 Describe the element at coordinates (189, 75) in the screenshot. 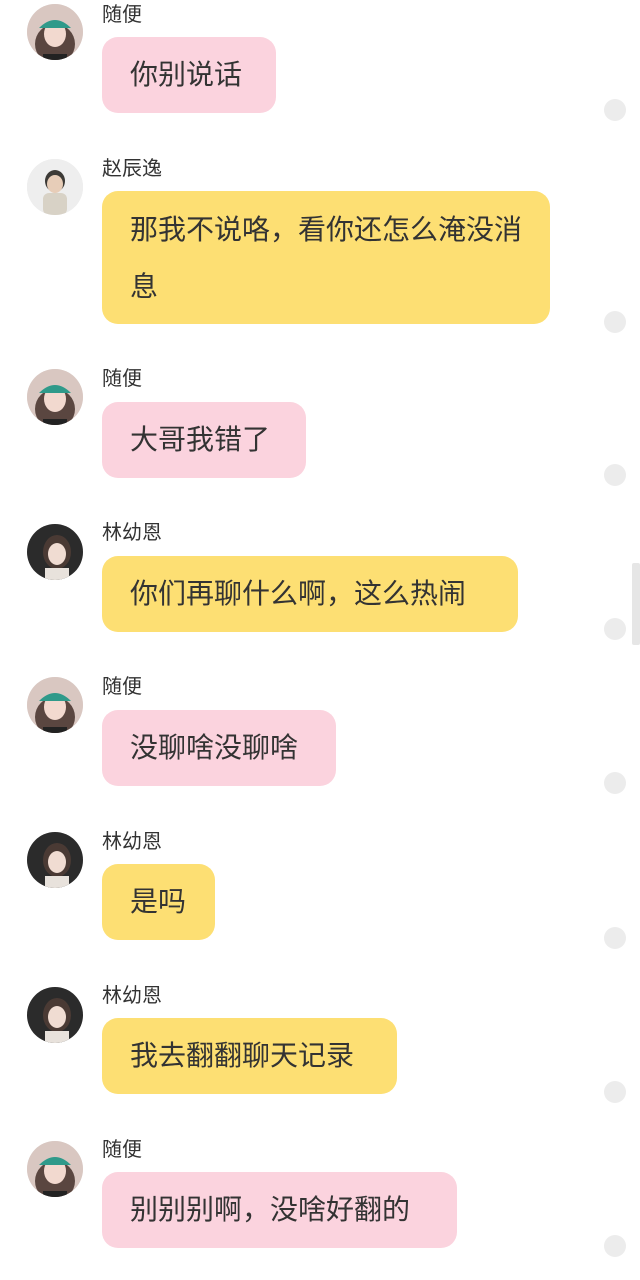

I see `message-bubble: 你别说话` at that location.